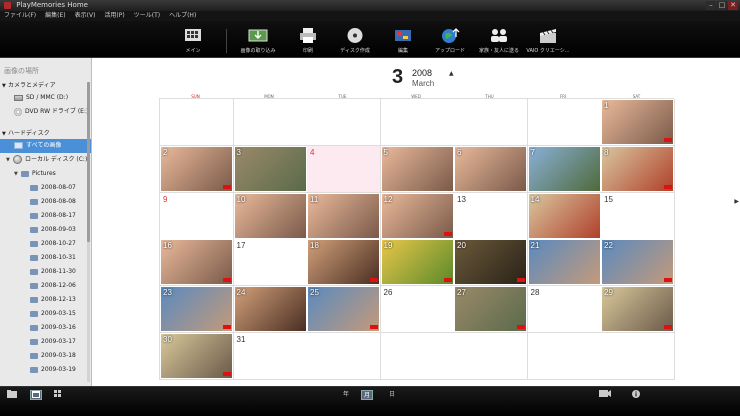 This screenshot has width=740, height=416. I want to click on calendar-day-cell: 21, so click(564, 263).